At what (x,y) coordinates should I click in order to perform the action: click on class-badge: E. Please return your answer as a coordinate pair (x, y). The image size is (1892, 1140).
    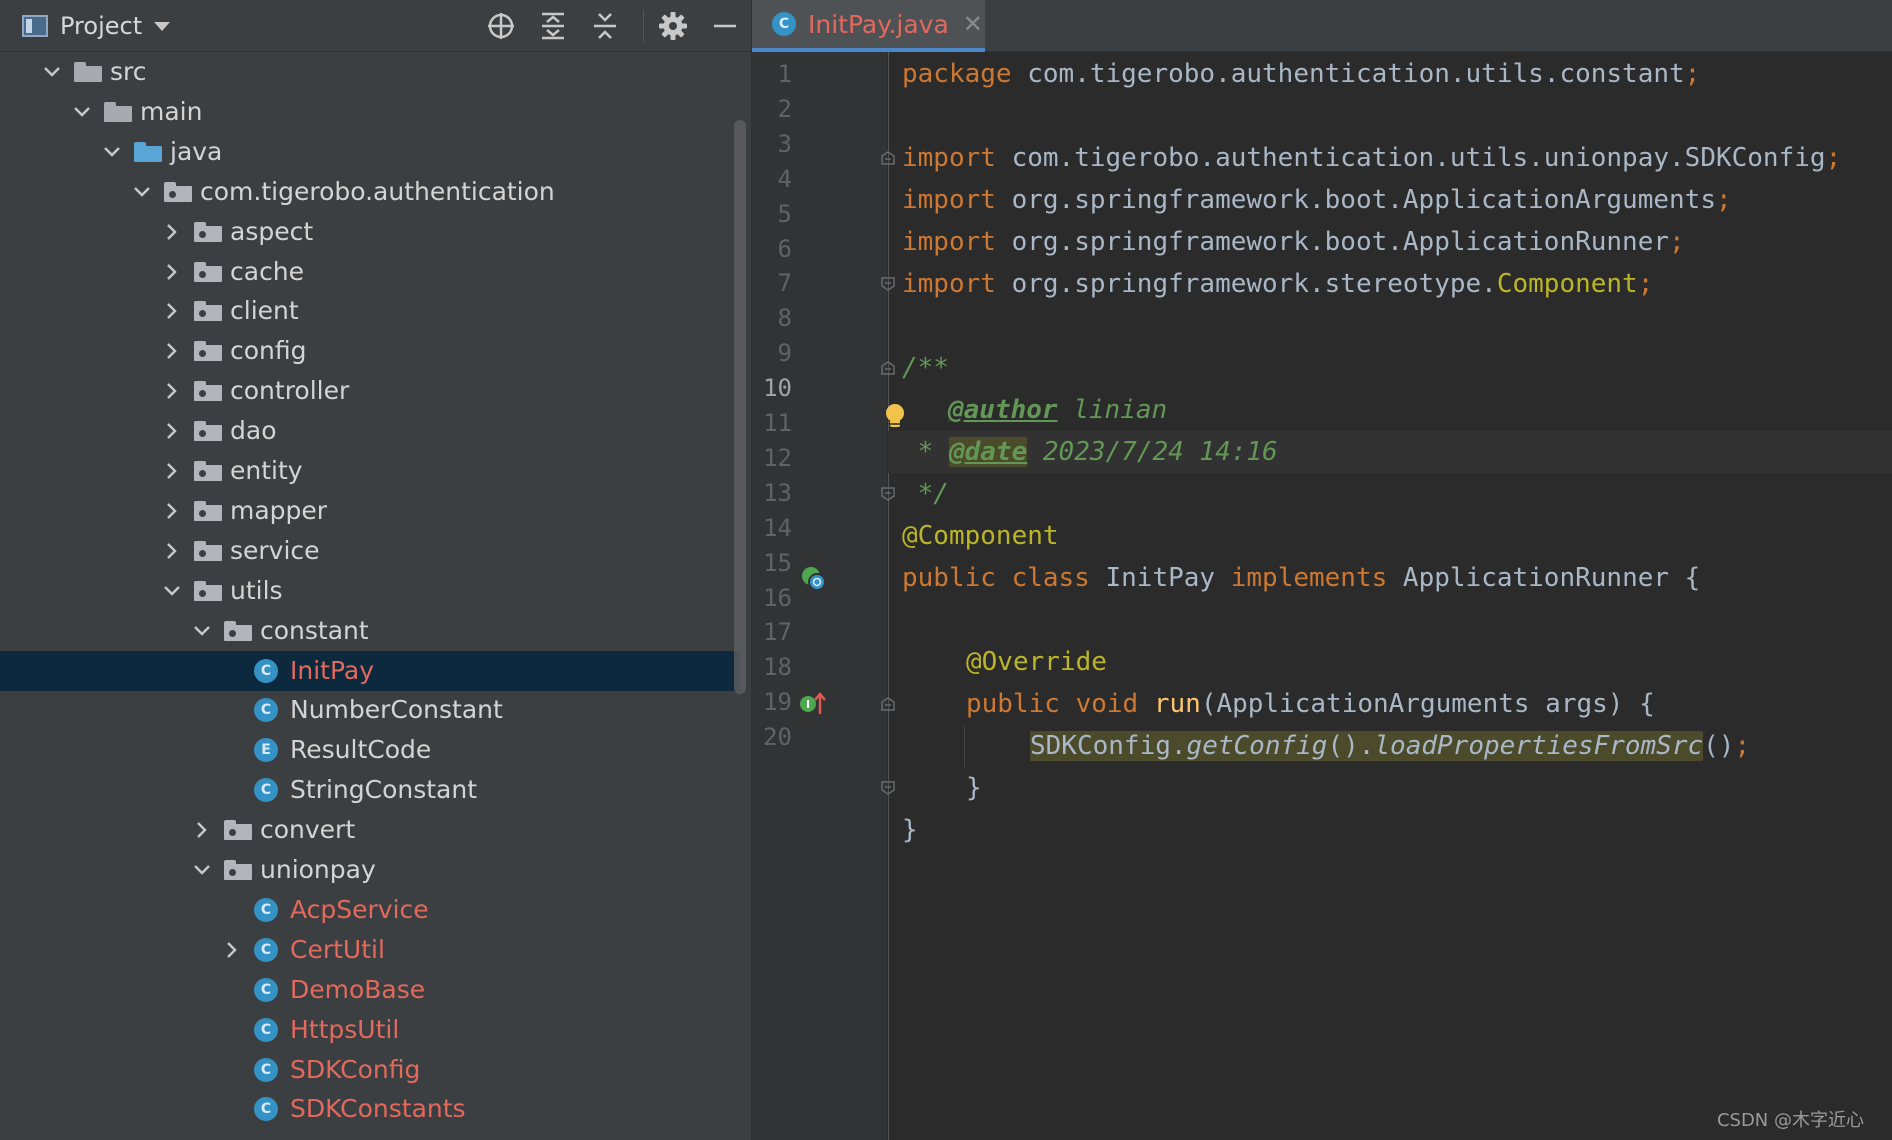
    Looking at the image, I should click on (266, 750).